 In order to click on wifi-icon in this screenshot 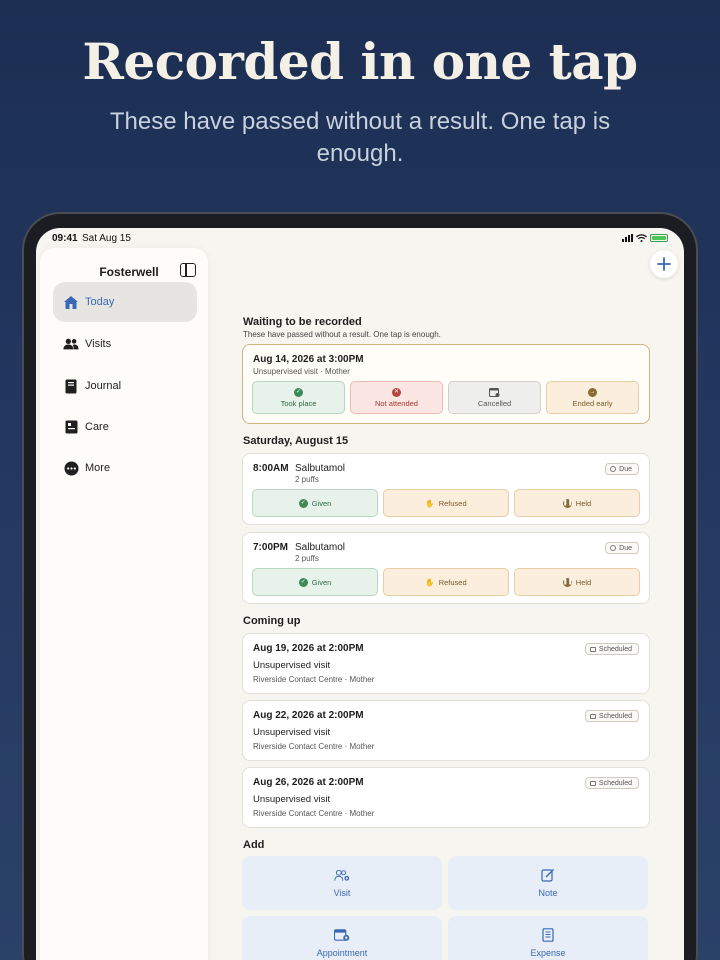, I will do `click(641, 238)`.